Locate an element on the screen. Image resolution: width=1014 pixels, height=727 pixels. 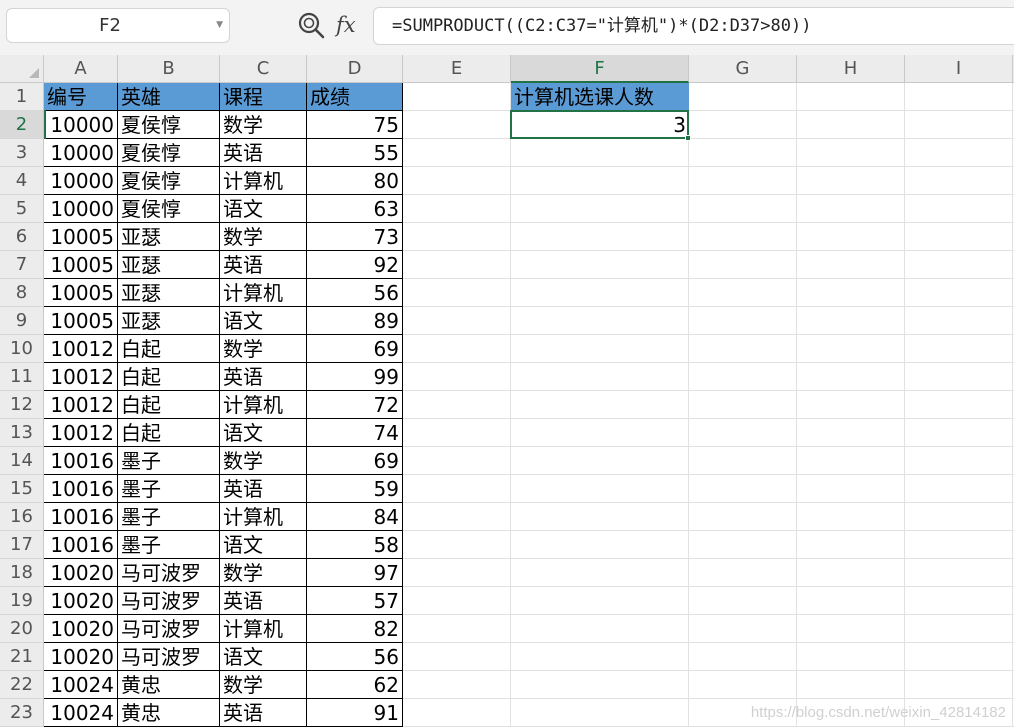
row-header-7: 7 is located at coordinates (21, 265).